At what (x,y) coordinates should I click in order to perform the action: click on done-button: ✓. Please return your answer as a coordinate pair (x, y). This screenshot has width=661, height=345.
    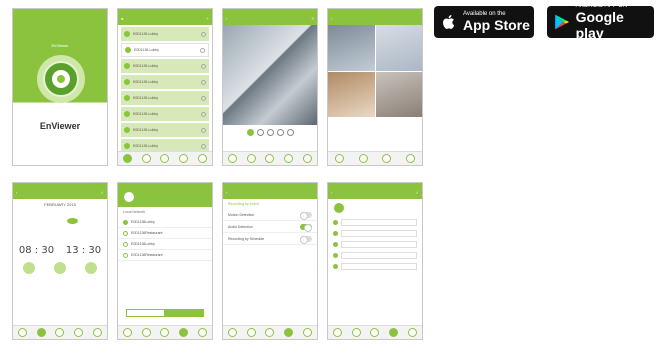
    Looking at the image, I should click on (102, 193).